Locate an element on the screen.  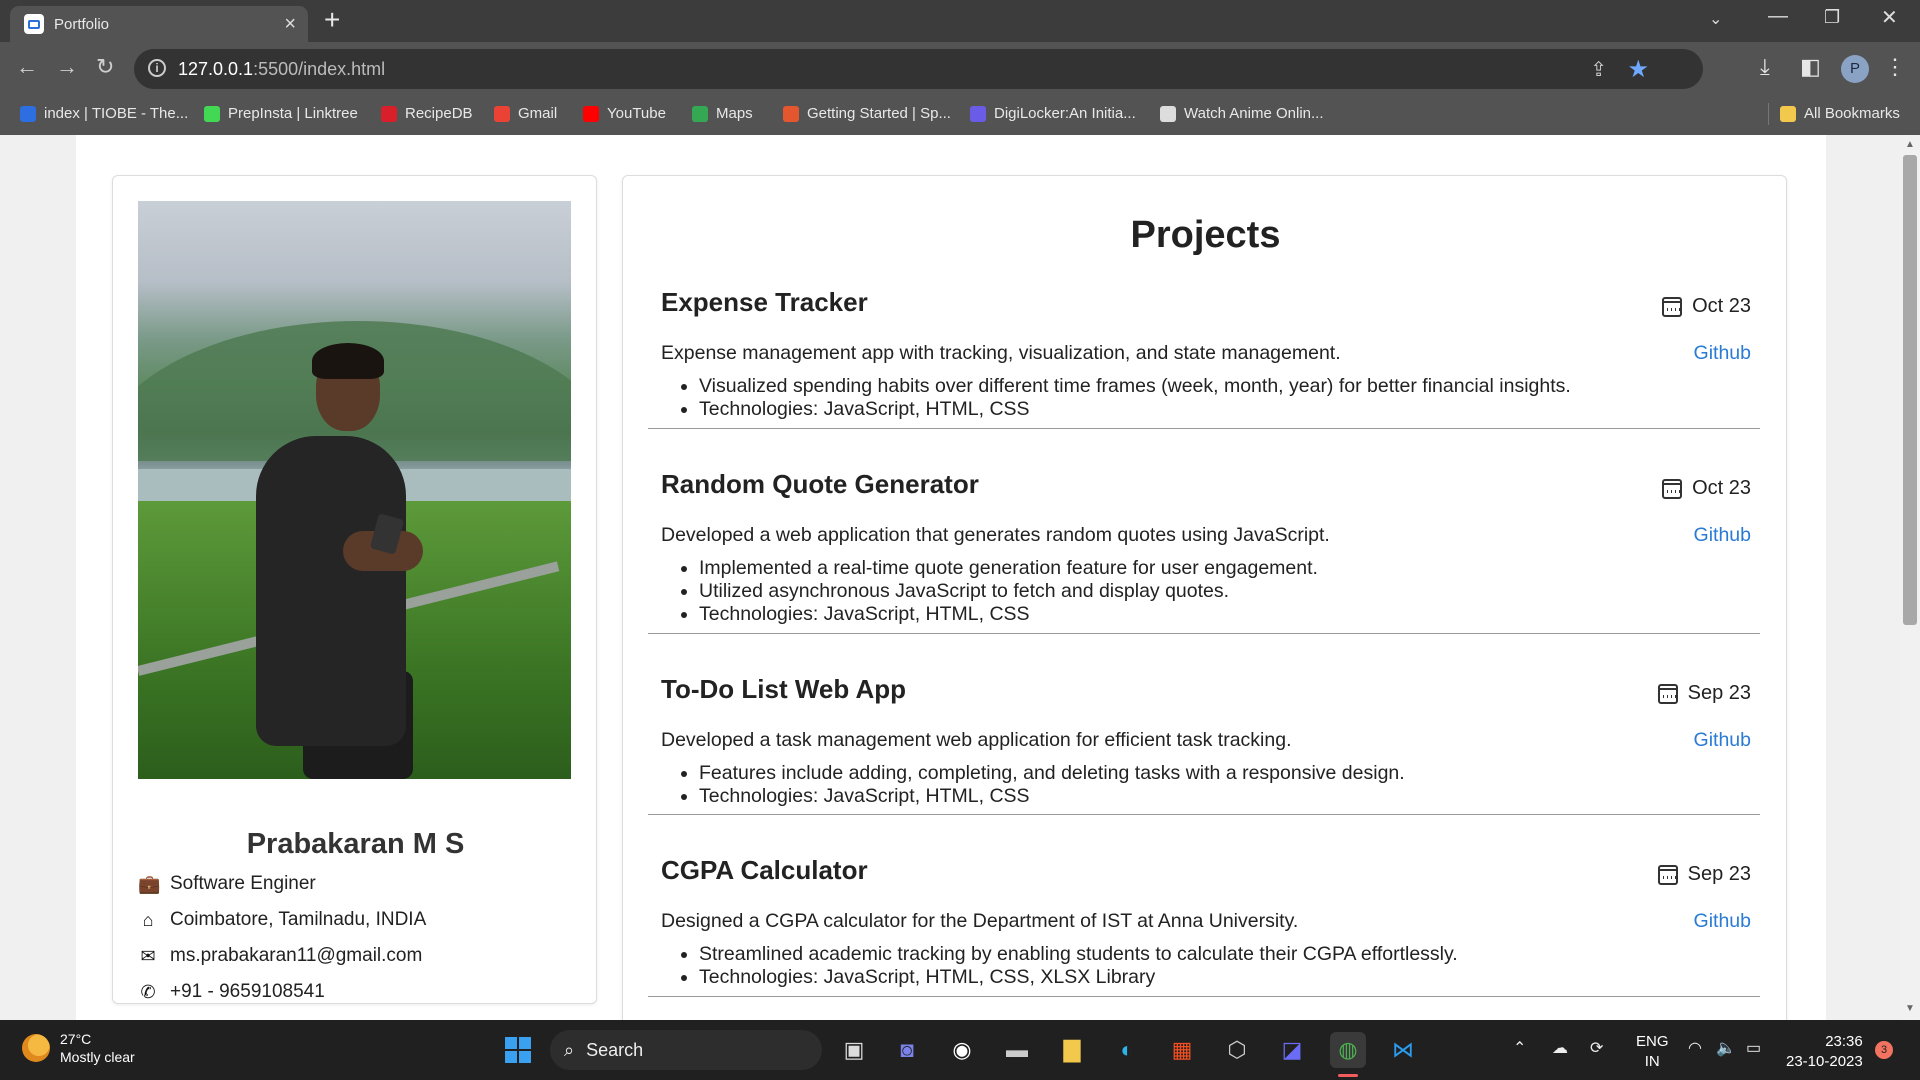
edge-icon: ◐ is located at coordinates (1127, 1050).